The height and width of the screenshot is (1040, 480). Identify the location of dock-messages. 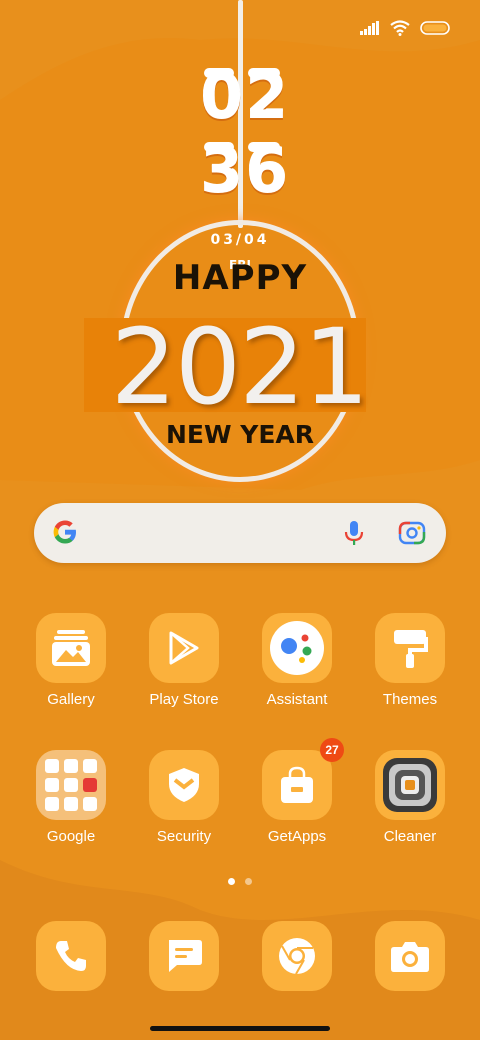
(184, 956).